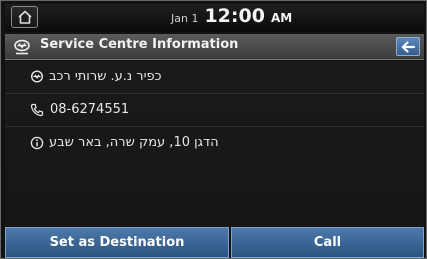  I want to click on phone-row: 08-6274551, so click(214, 110).